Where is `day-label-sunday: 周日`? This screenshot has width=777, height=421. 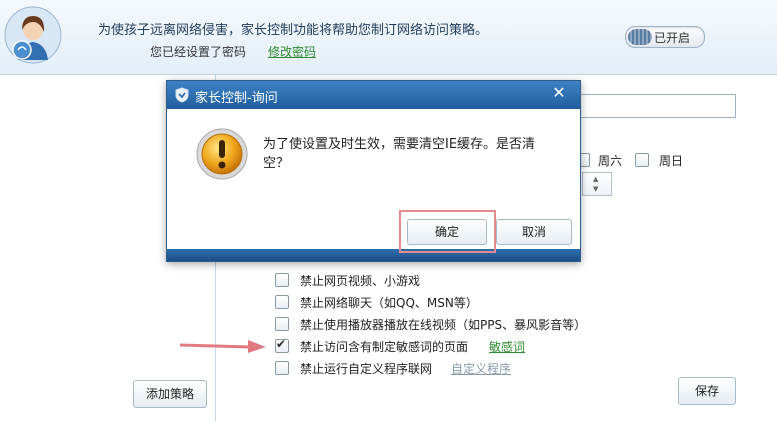 day-label-sunday: 周日 is located at coordinates (671, 161).